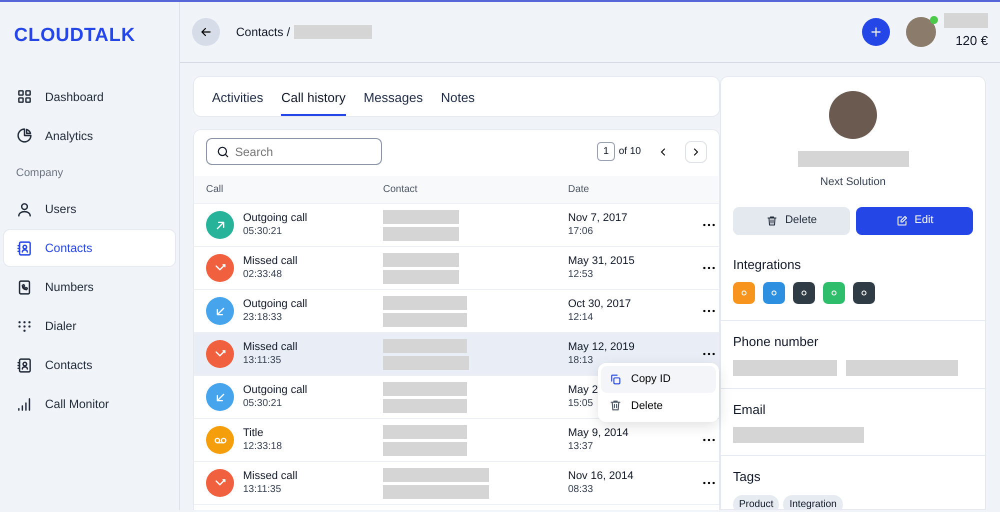  Describe the element at coordinates (971, 41) in the screenshot. I see `balance-amount: 120 €` at that location.